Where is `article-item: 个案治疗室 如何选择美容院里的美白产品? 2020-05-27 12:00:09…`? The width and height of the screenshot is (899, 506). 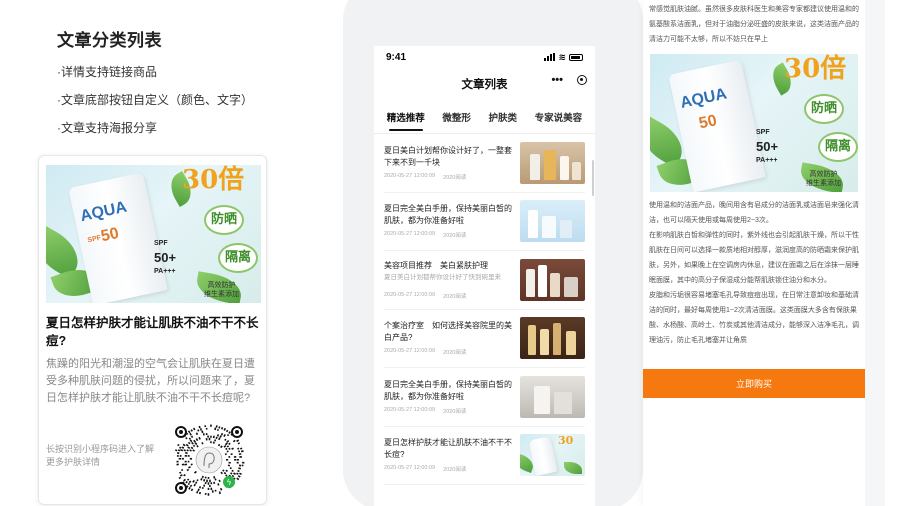
article-item: 个案治疗室 如何选择美容院里的美白产品? 2020-05-27 12:00:09… is located at coordinates (484, 339).